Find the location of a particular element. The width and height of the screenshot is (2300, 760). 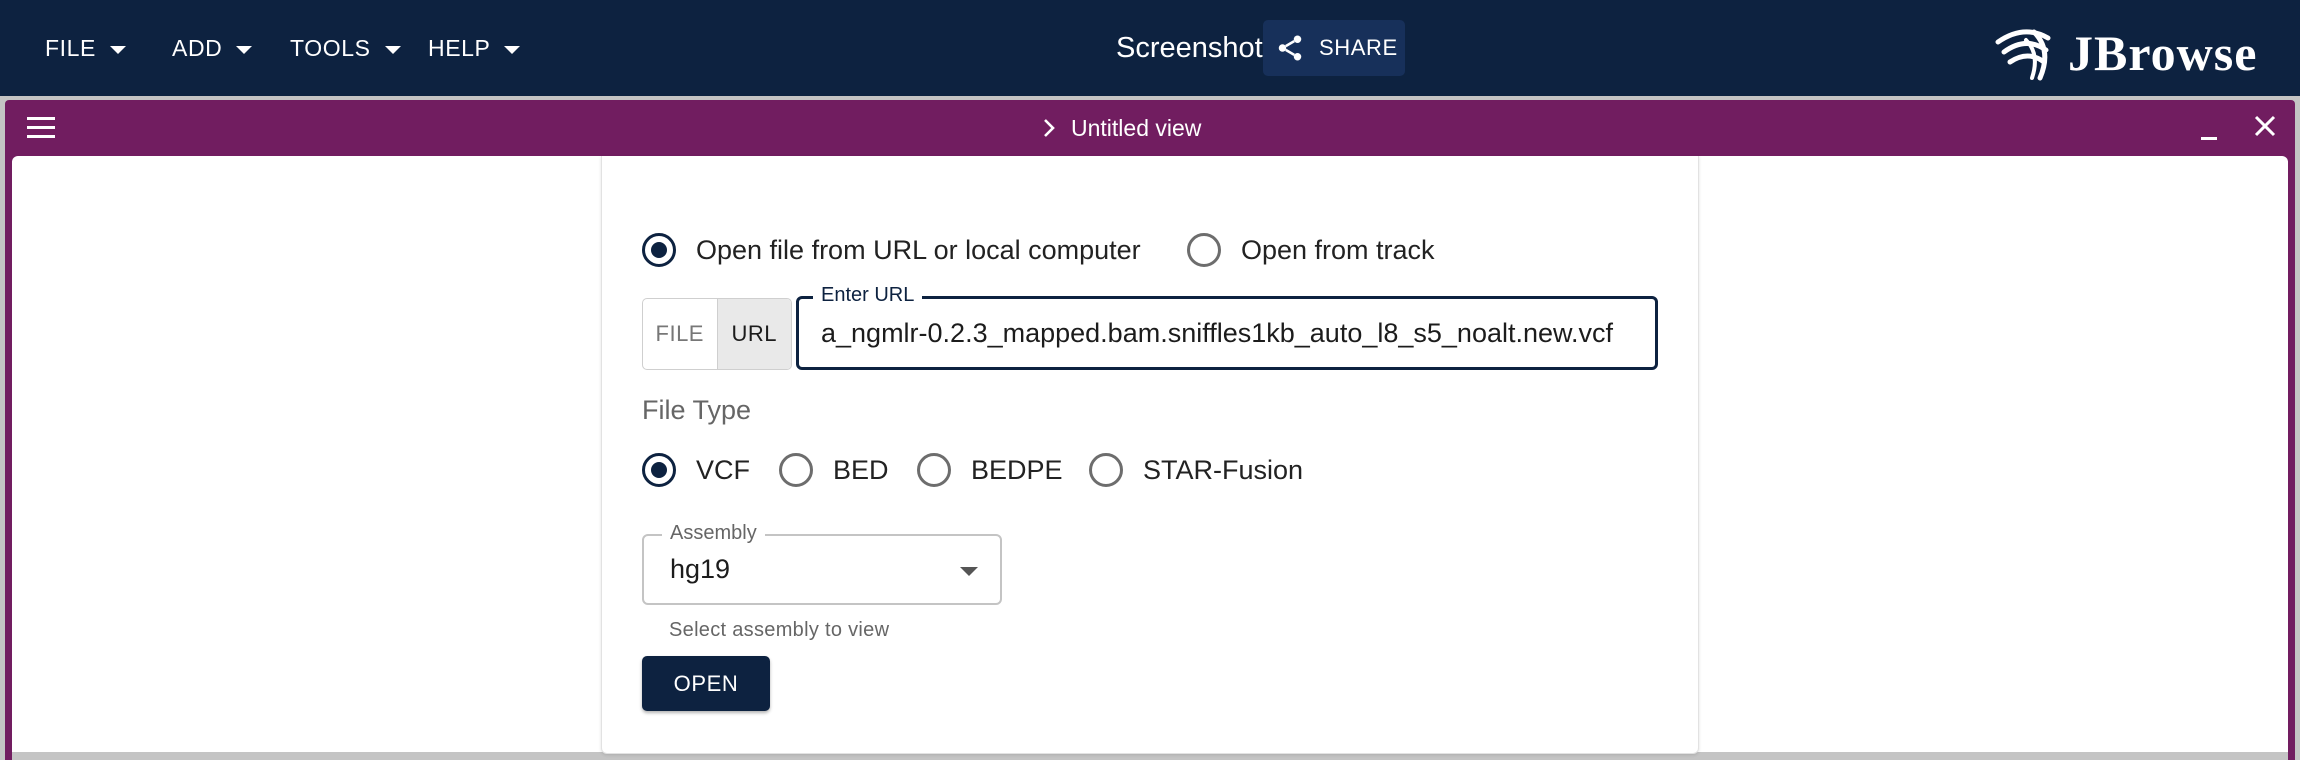

radio-bedpe-label: BEDPE is located at coordinates (1017, 469).